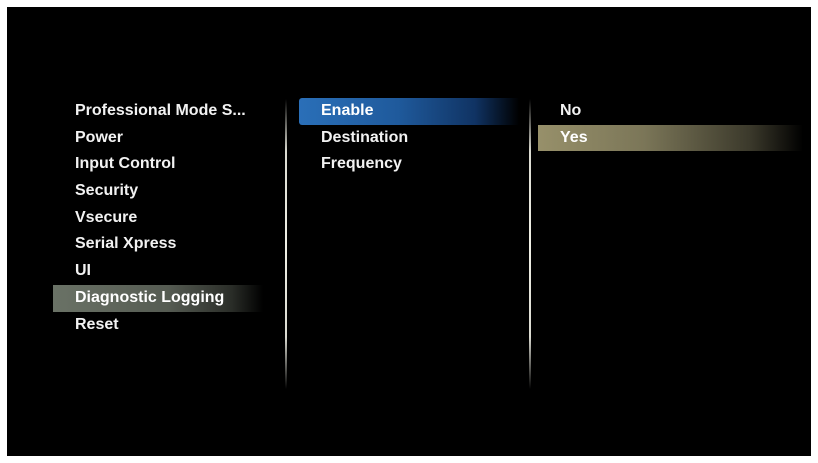 This screenshot has height=463, width=818. What do you see at coordinates (409, 164) in the screenshot?
I see `submenu-item-frequency: Frequency` at bounding box center [409, 164].